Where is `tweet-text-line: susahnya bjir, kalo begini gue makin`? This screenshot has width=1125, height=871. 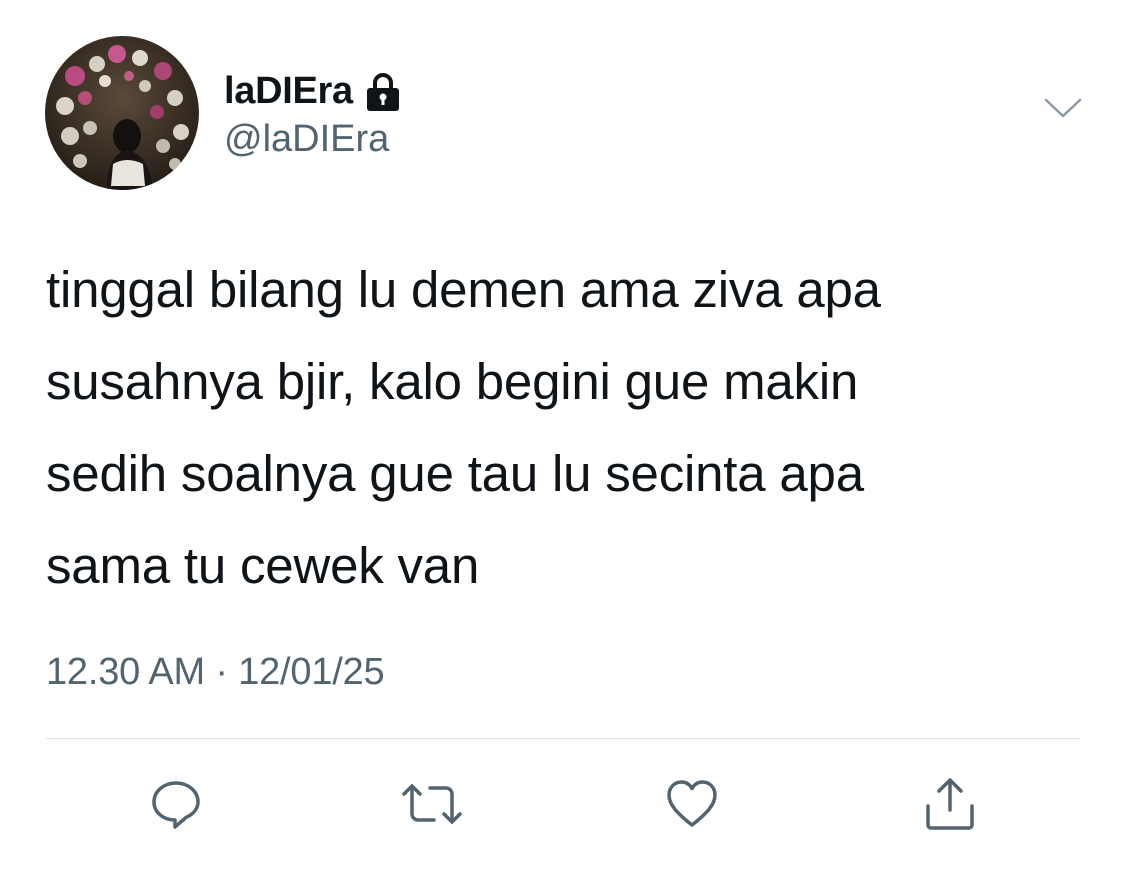
tweet-text-line: susahnya bjir, kalo begini gue makin is located at coordinates (452, 381).